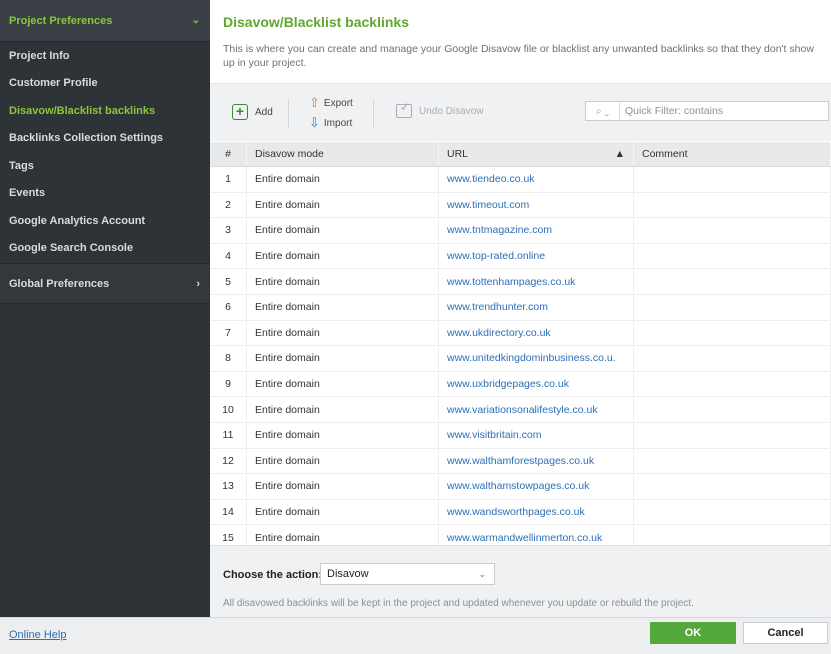  I want to click on sidebar-item: Google Search Console, so click(105, 249).